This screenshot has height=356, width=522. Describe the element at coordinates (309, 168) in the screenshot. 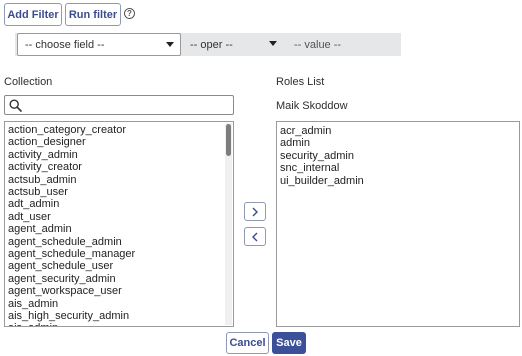

I see `list-item: snc_internal` at that location.